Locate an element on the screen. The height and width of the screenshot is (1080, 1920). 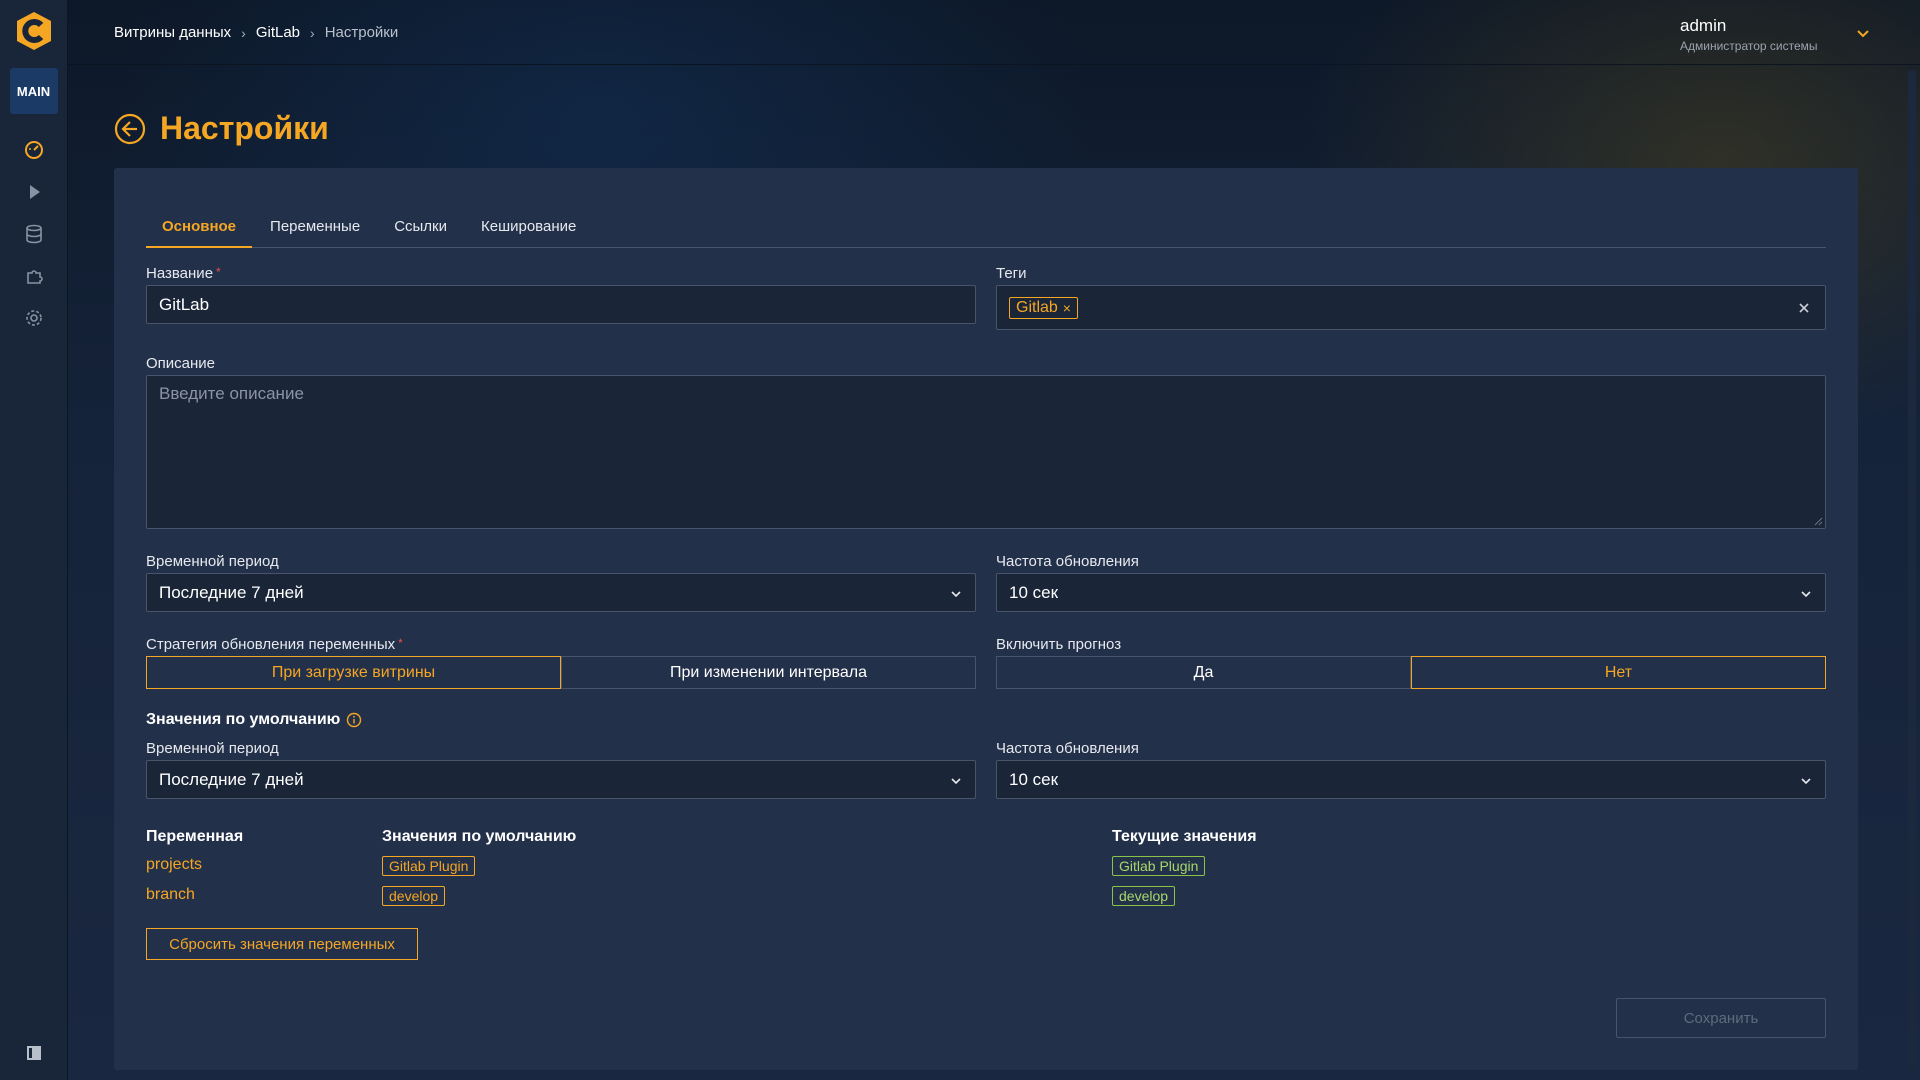
period-select-value: Последние 7 дней is located at coordinates (231, 592).